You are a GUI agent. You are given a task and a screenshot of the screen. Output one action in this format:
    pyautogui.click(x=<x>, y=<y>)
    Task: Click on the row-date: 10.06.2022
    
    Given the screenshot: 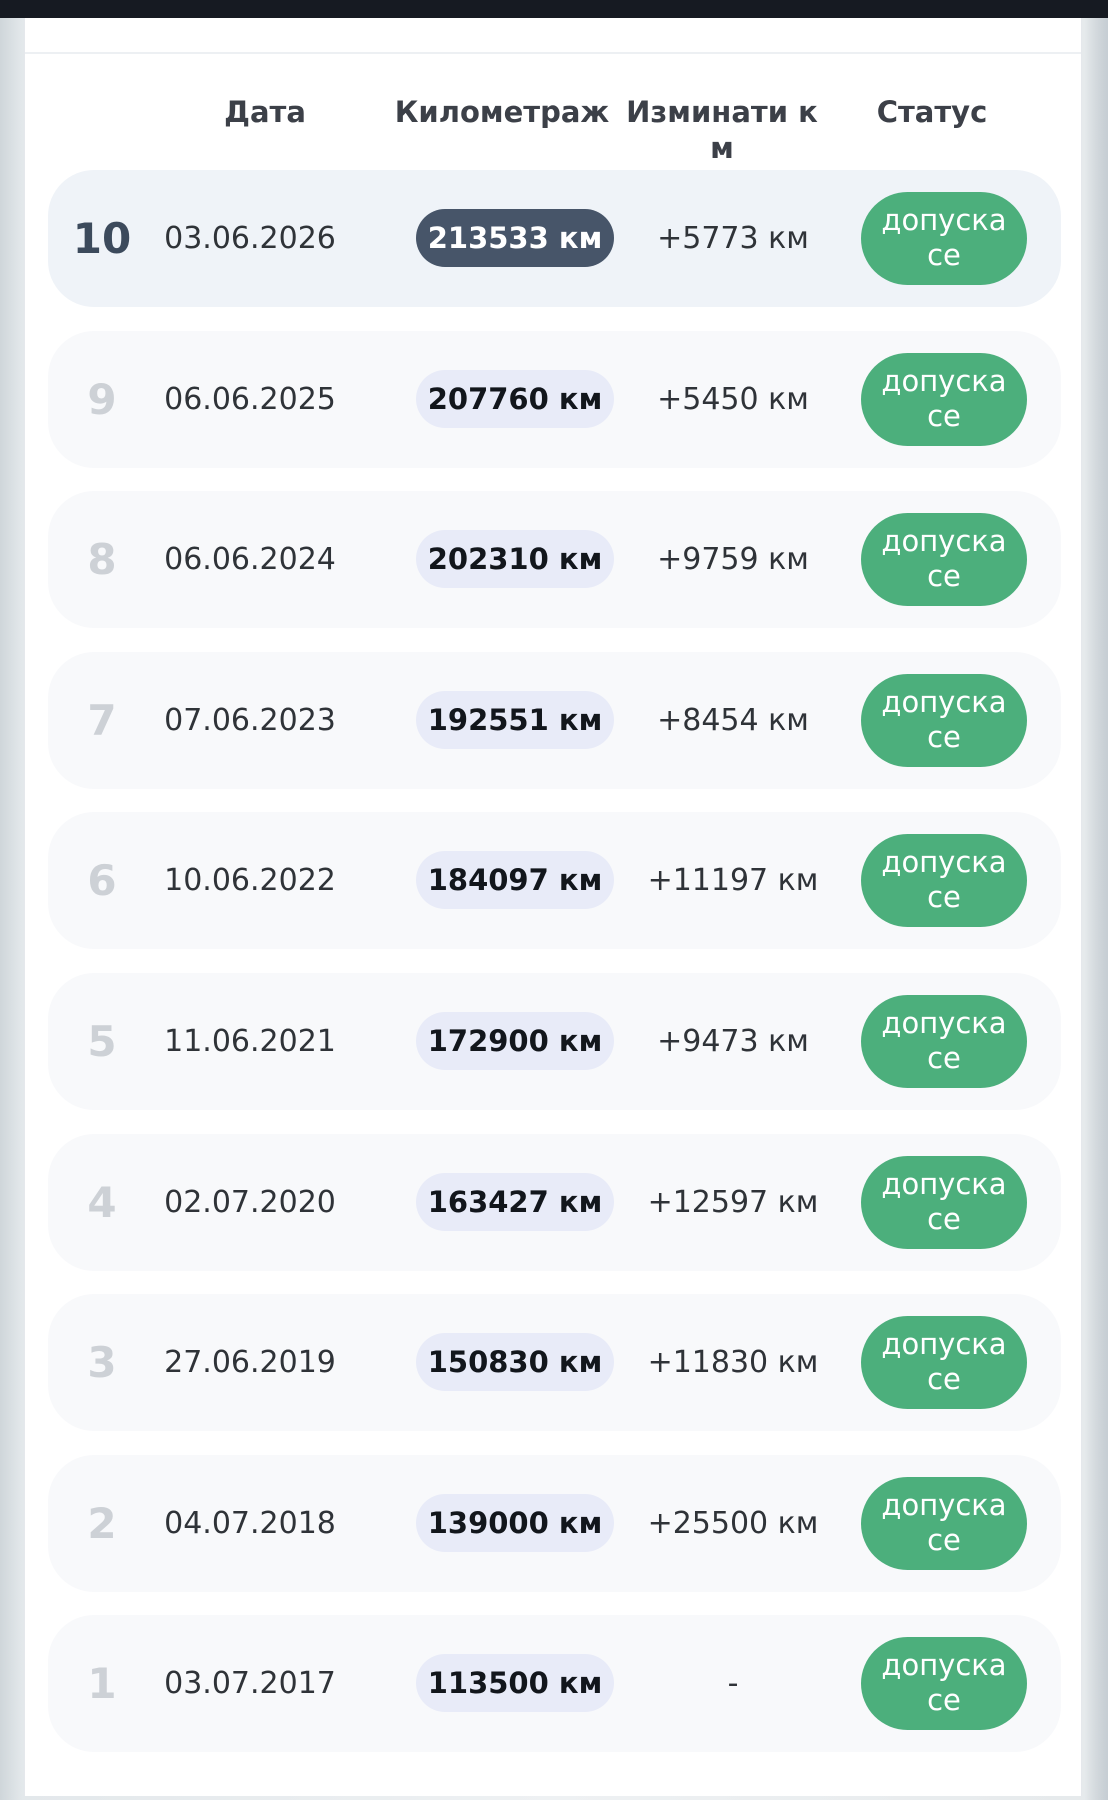 What is the action you would take?
    pyautogui.click(x=250, y=880)
    